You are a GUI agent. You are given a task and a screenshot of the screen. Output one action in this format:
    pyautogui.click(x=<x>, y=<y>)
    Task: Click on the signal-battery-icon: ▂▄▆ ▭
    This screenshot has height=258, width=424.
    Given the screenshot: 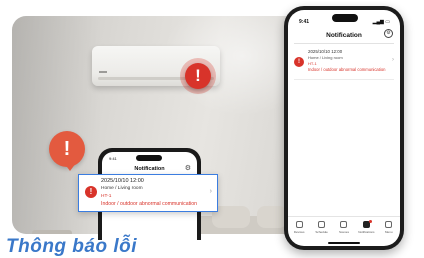 What is the action you would take?
    pyautogui.click(x=381, y=22)
    